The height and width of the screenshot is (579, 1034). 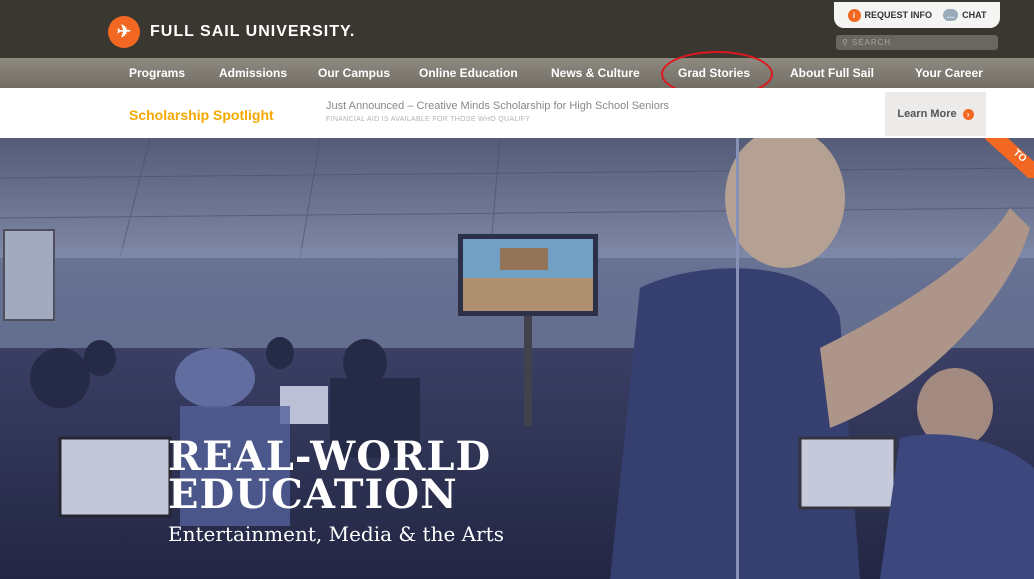 What do you see at coordinates (845, 42) in the screenshot?
I see `search-icon: ⚲` at bounding box center [845, 42].